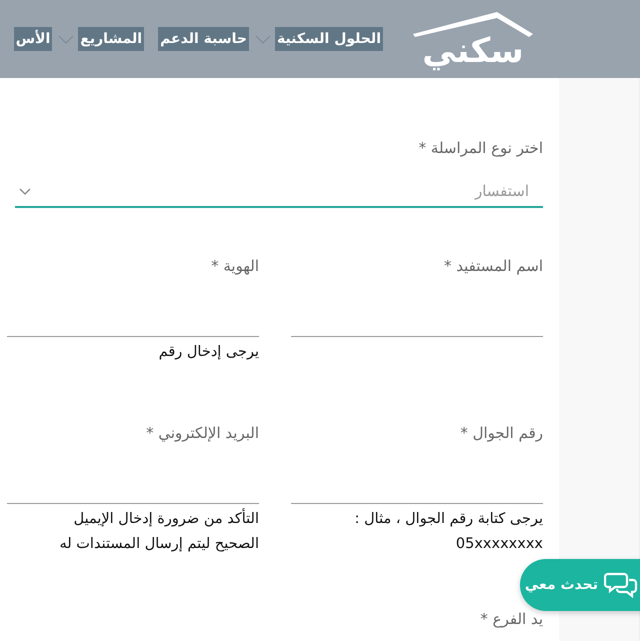  What do you see at coordinates (580, 585) in the screenshot?
I see `chat-button: تحدث معي` at bounding box center [580, 585].